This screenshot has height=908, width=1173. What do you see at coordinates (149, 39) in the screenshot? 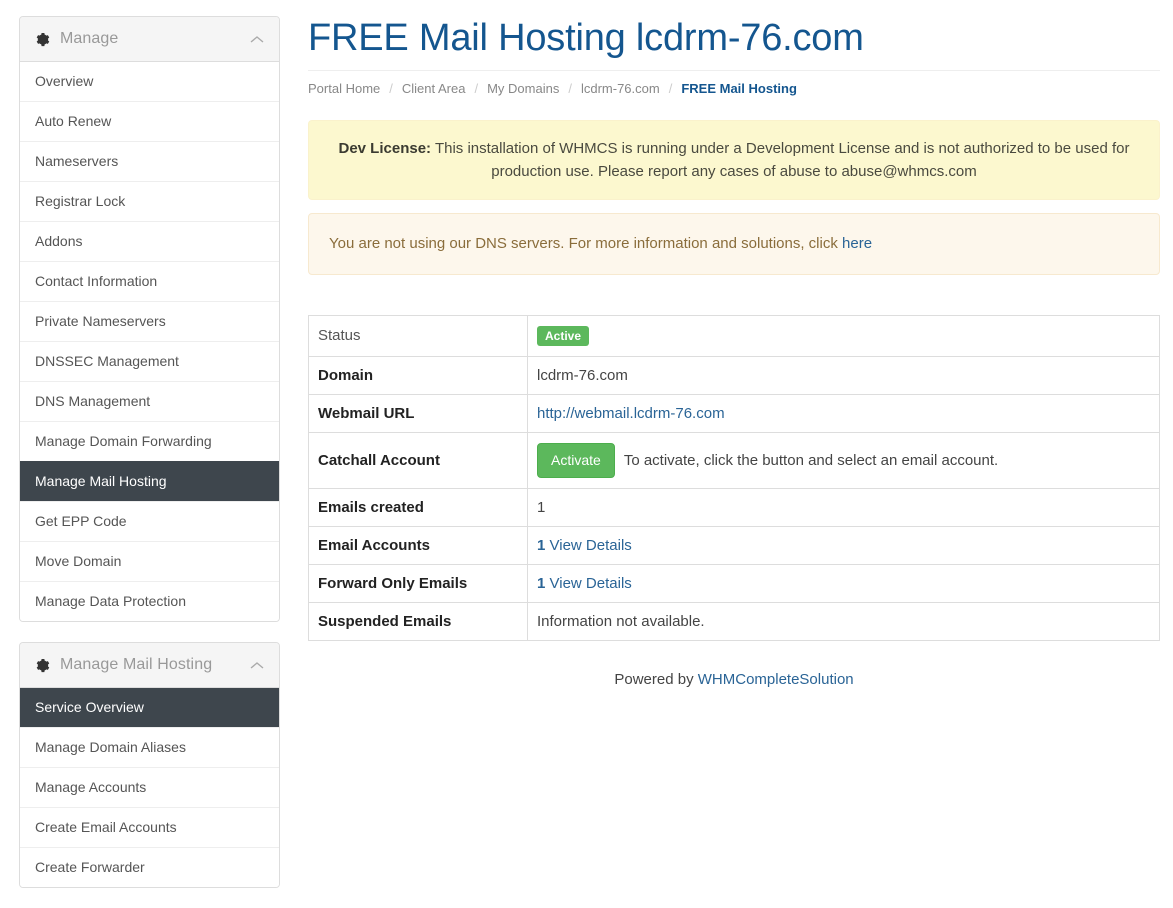
I see `sidebar-panel-manage-header: Manage` at bounding box center [149, 39].